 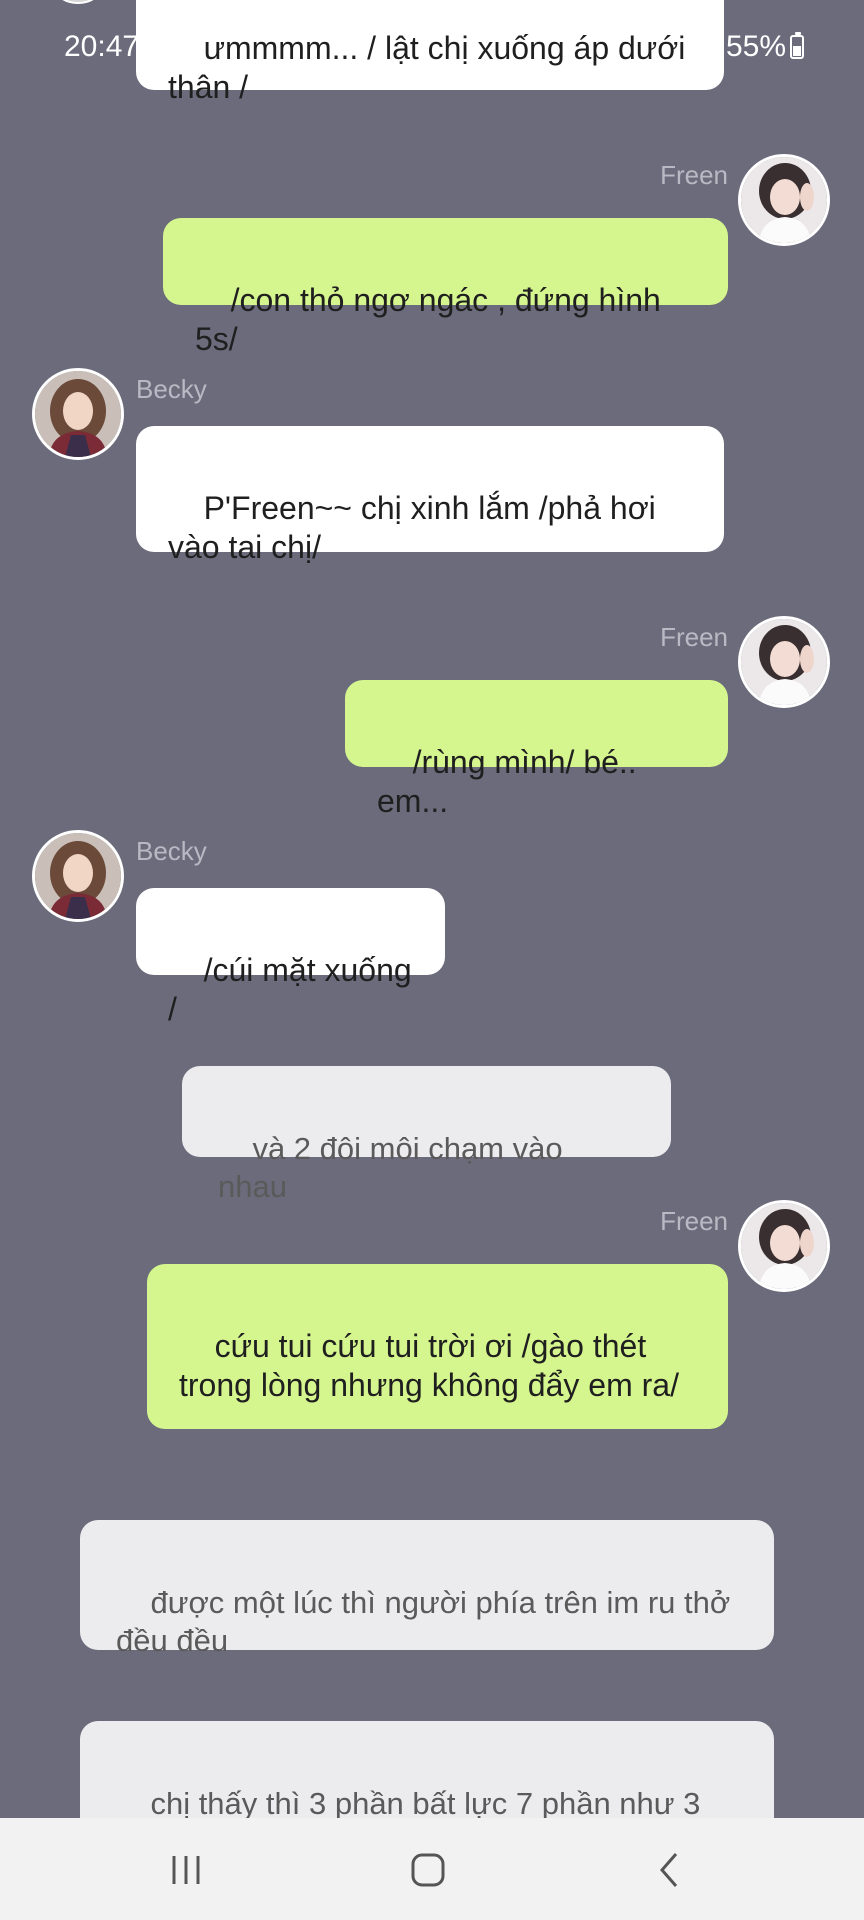 I want to click on narration-bubble: và 2 đôi môi chạm vào nhau, so click(x=426, y=1135).